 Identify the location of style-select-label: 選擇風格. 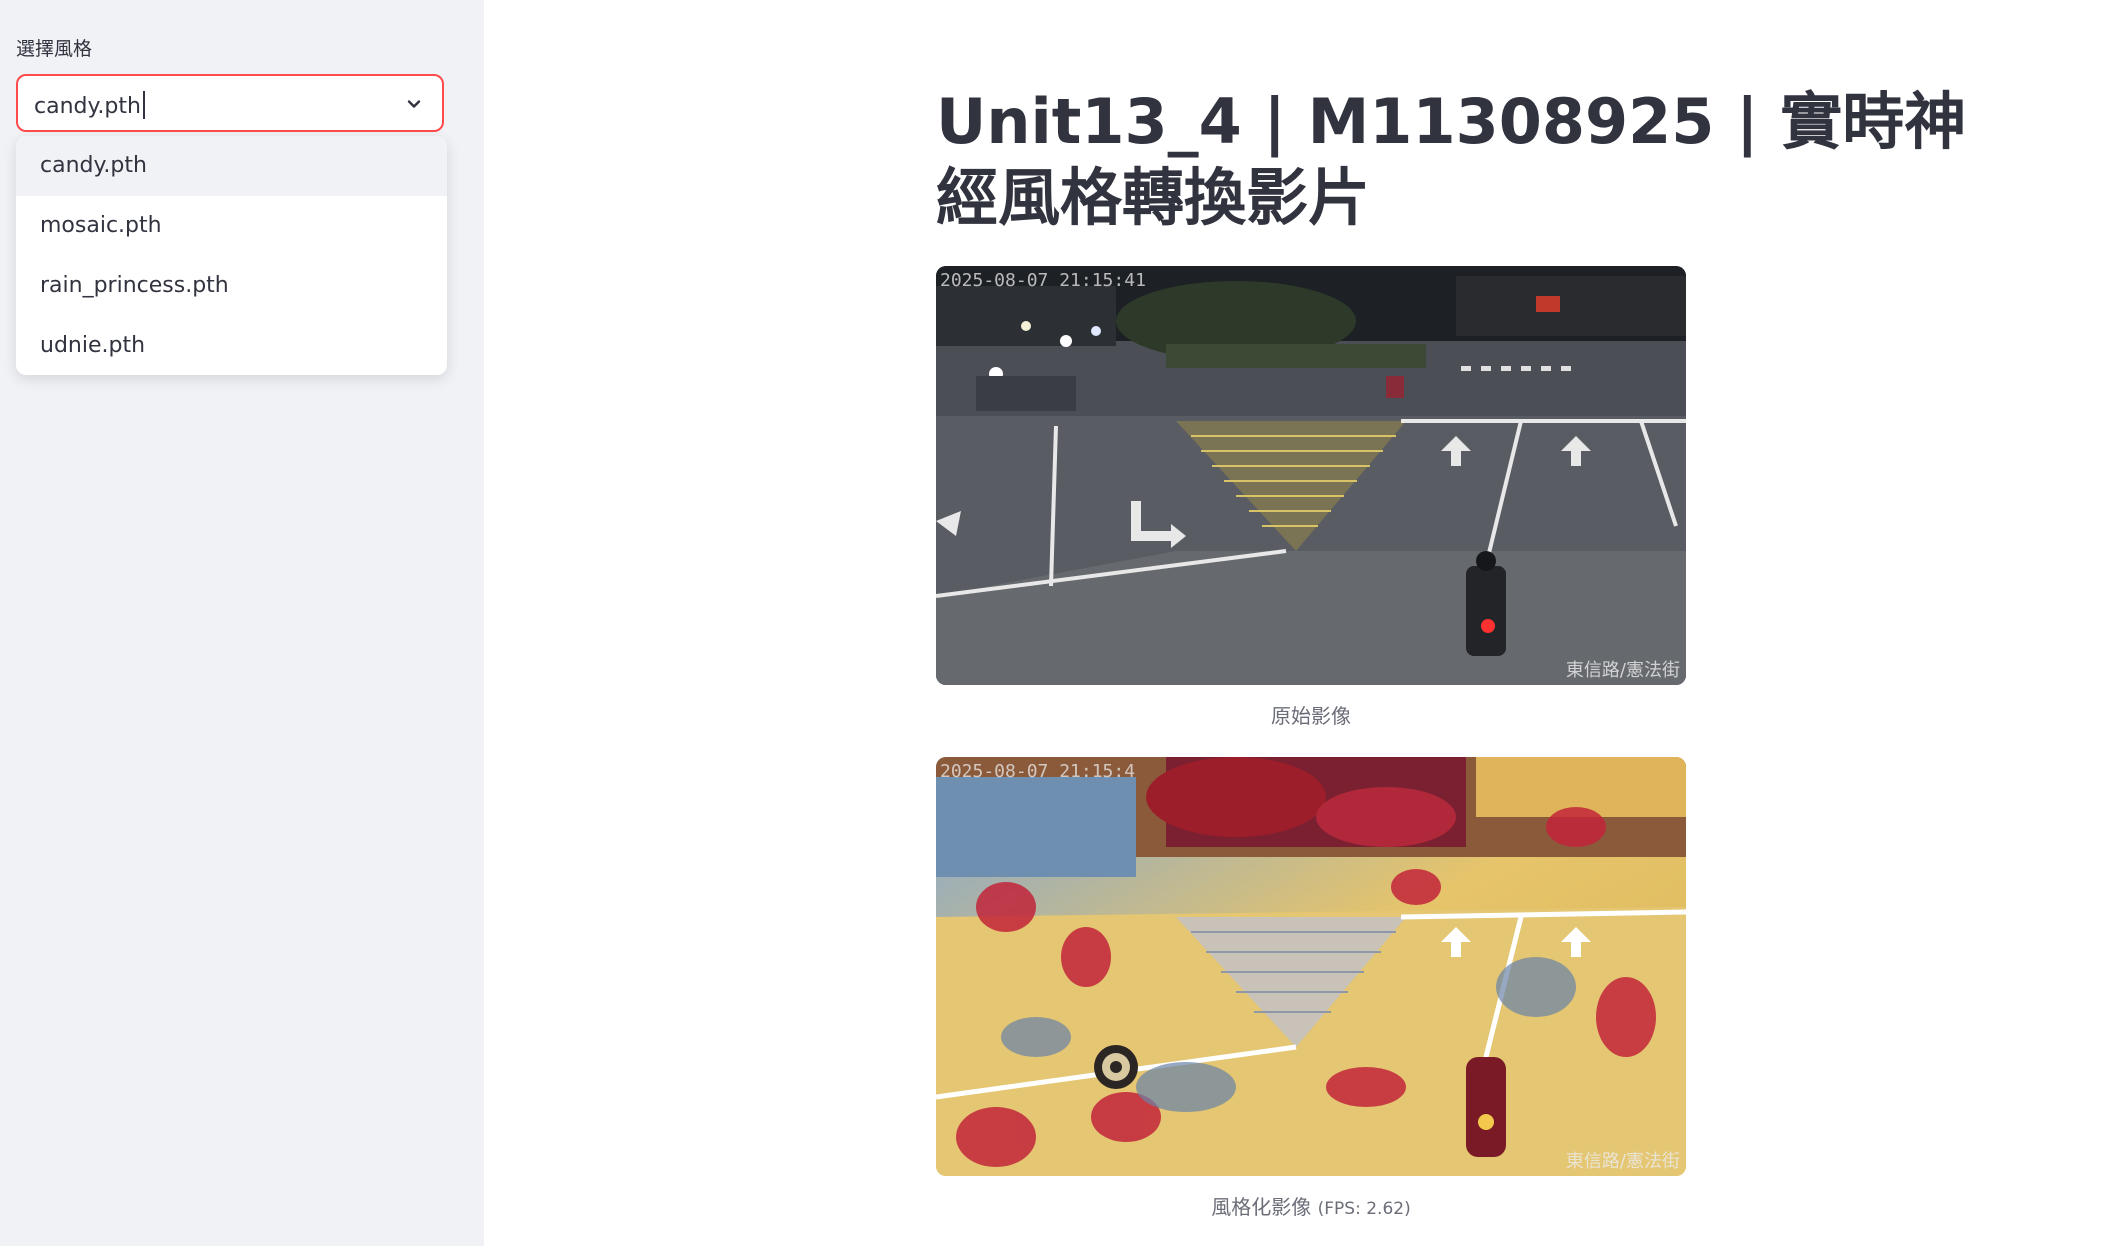
(54, 49).